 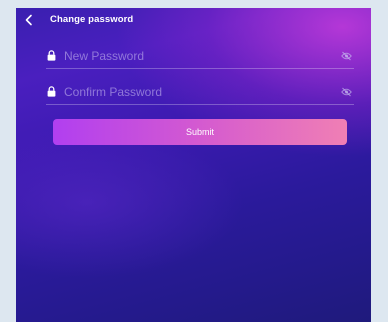 What do you see at coordinates (191, 92) in the screenshot?
I see `confirm-password-input` at bounding box center [191, 92].